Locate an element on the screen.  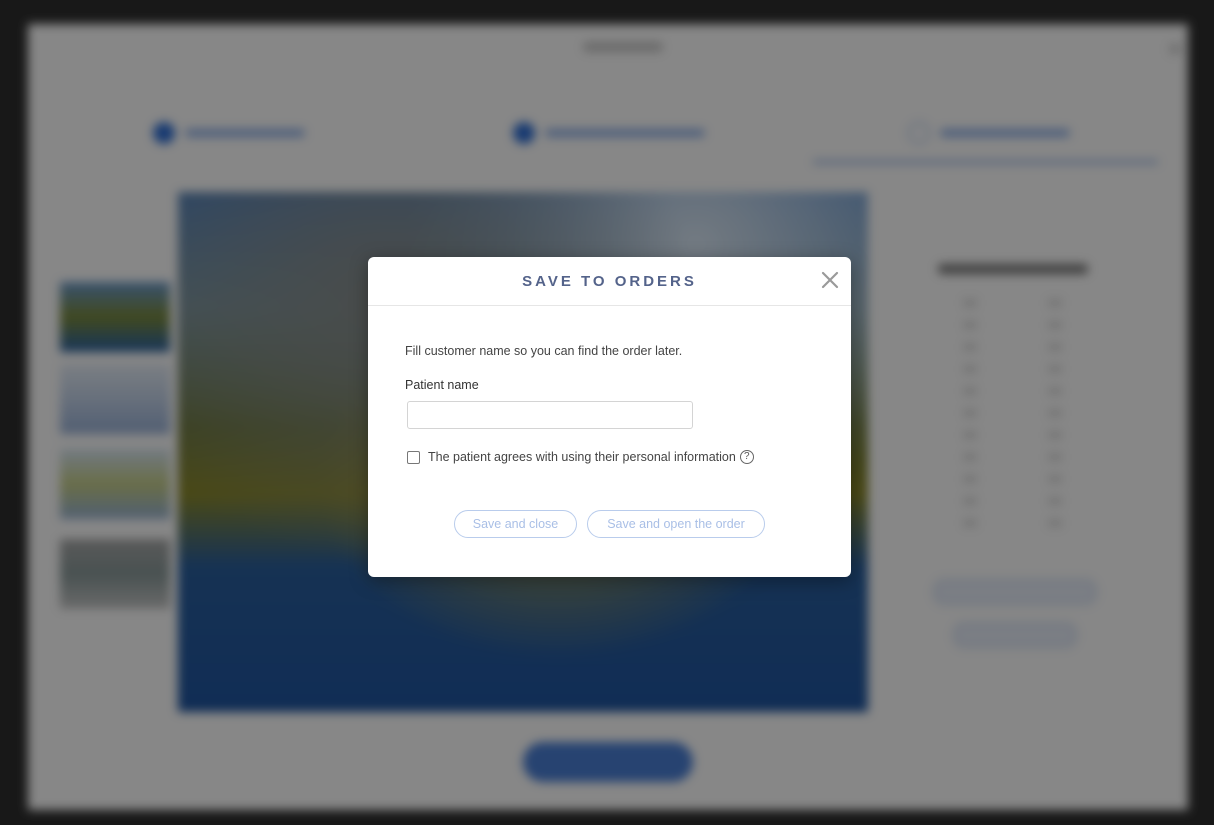
save-and-close-button: Save and close is located at coordinates (515, 524).